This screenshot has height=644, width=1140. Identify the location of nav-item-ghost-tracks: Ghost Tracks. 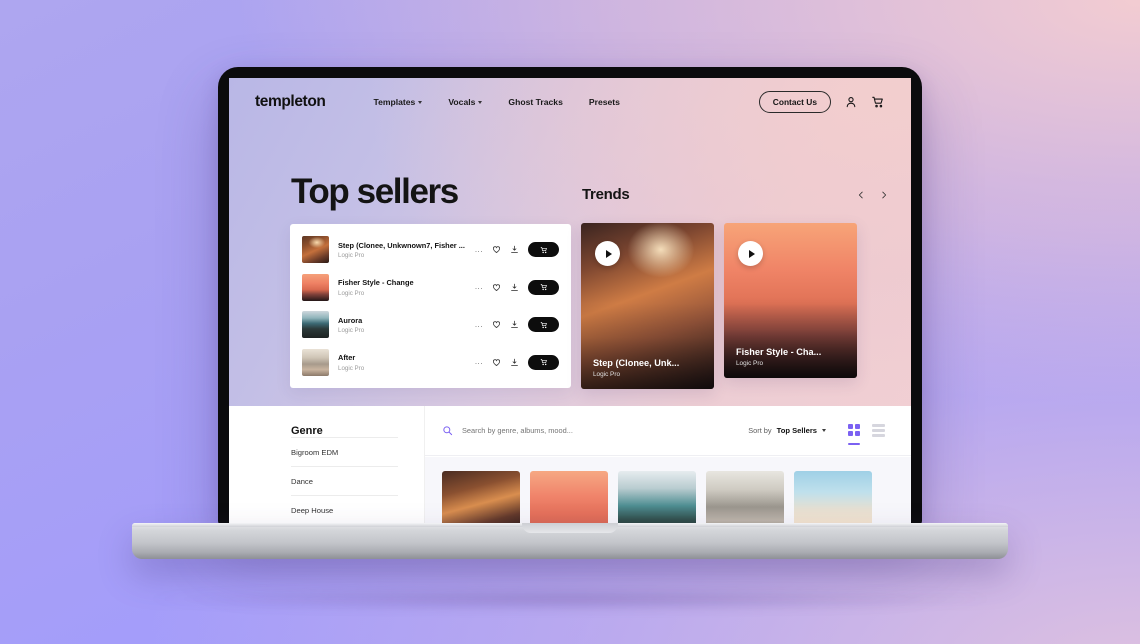
(535, 102).